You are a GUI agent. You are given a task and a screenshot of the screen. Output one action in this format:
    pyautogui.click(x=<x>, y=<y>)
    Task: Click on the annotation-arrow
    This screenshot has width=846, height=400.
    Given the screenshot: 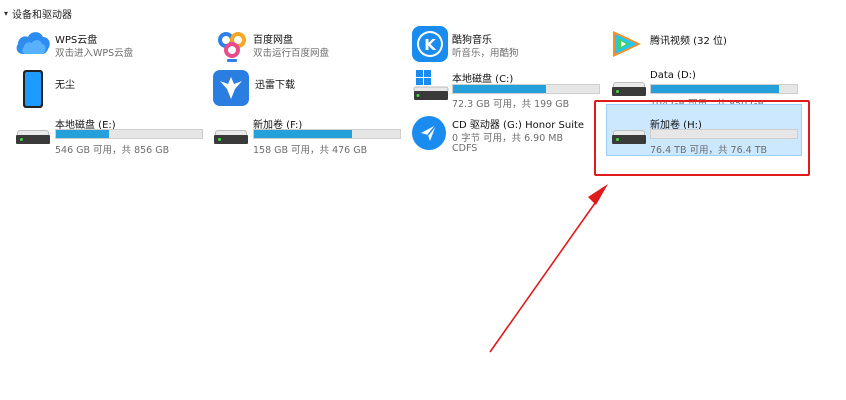 What is the action you would take?
    pyautogui.click(x=548, y=268)
    